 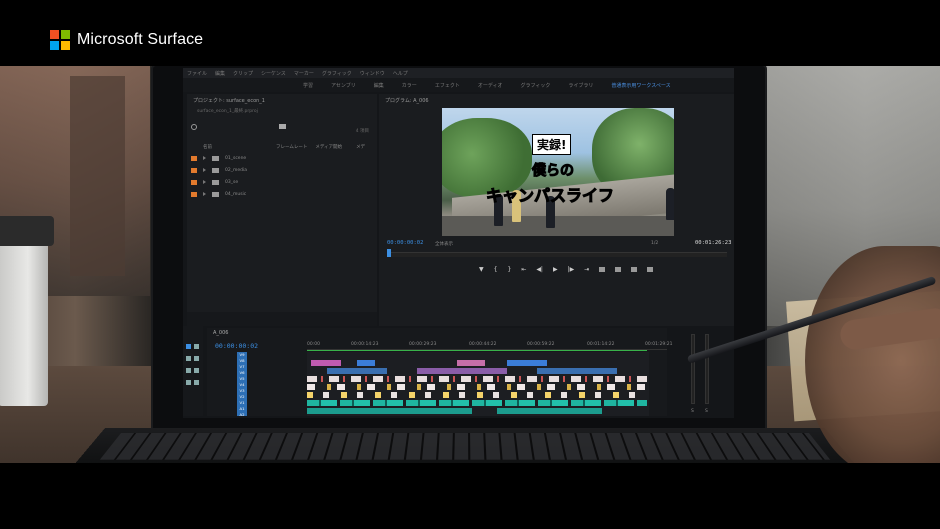 I want to click on workspace-tab: オーディオ, so click(x=490, y=85).